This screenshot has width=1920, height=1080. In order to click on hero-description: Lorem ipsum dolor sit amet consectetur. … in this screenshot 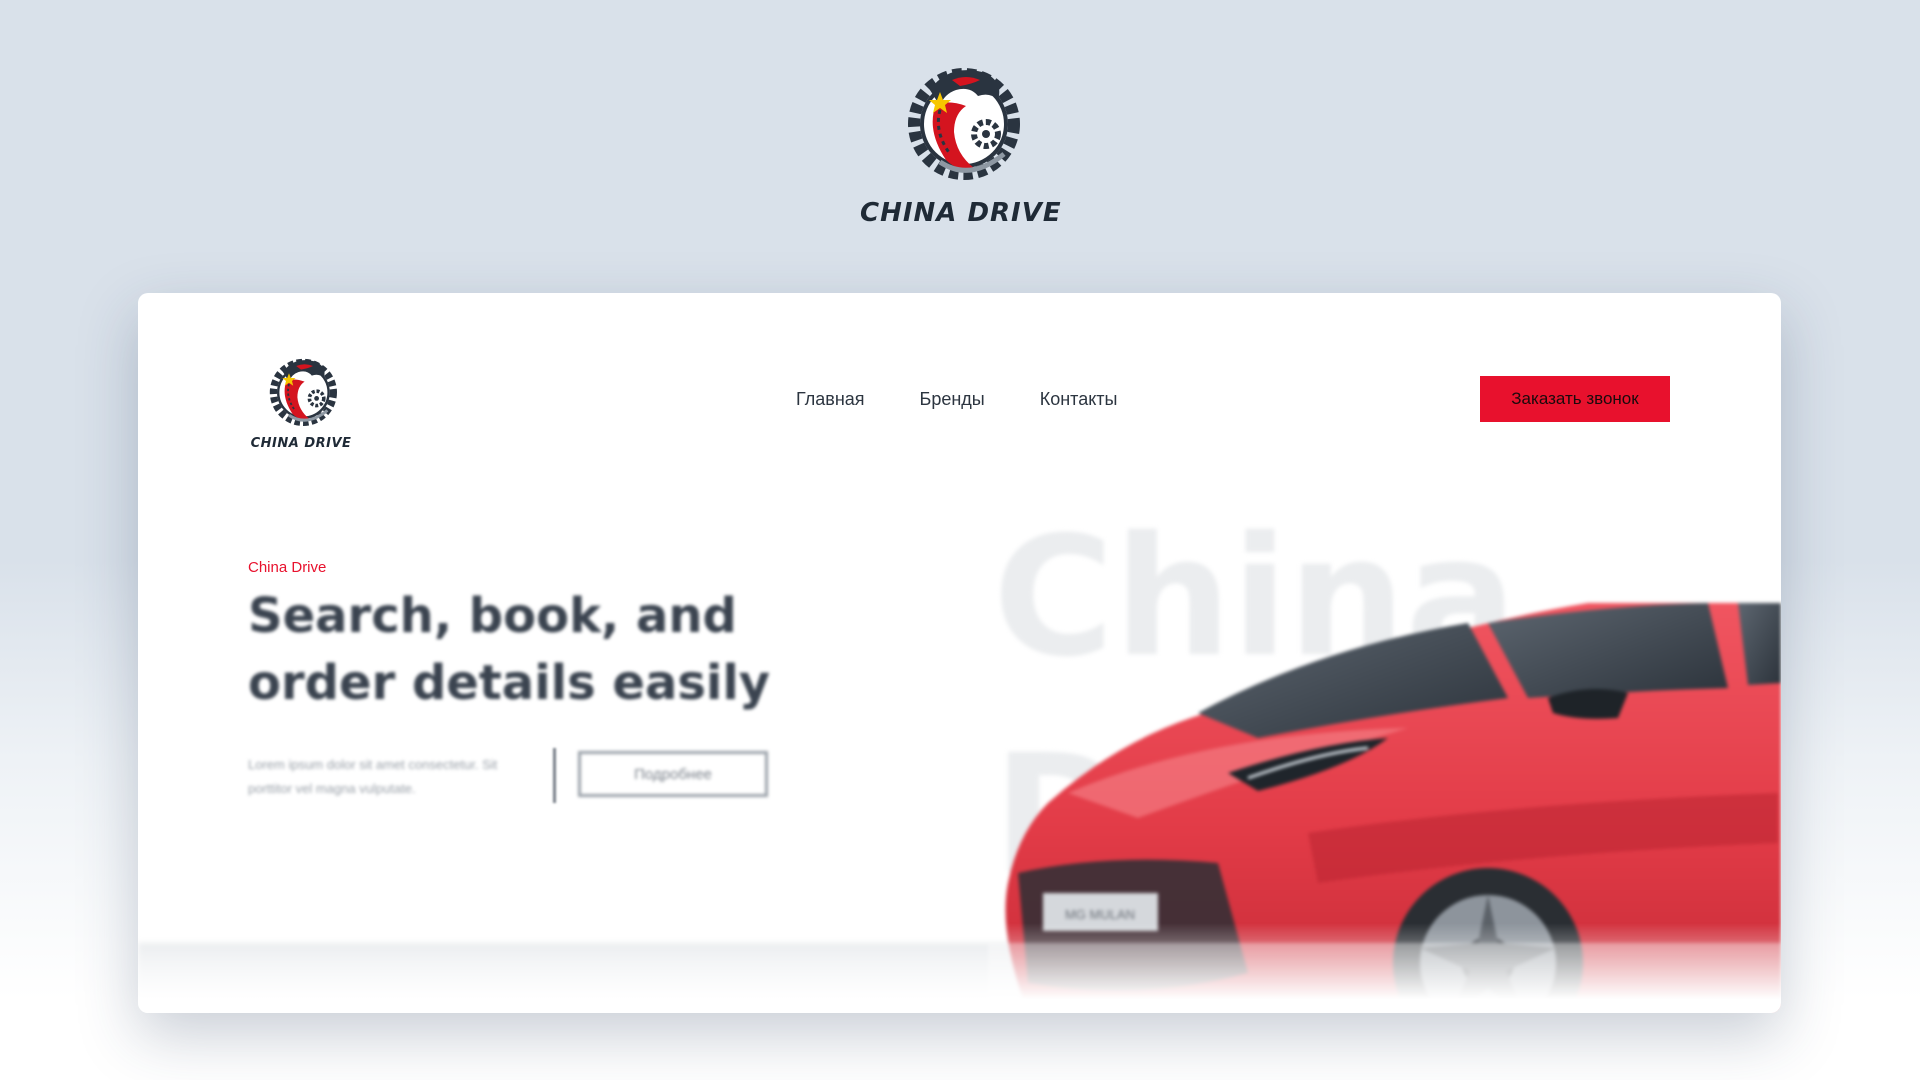, I will do `click(373, 776)`.